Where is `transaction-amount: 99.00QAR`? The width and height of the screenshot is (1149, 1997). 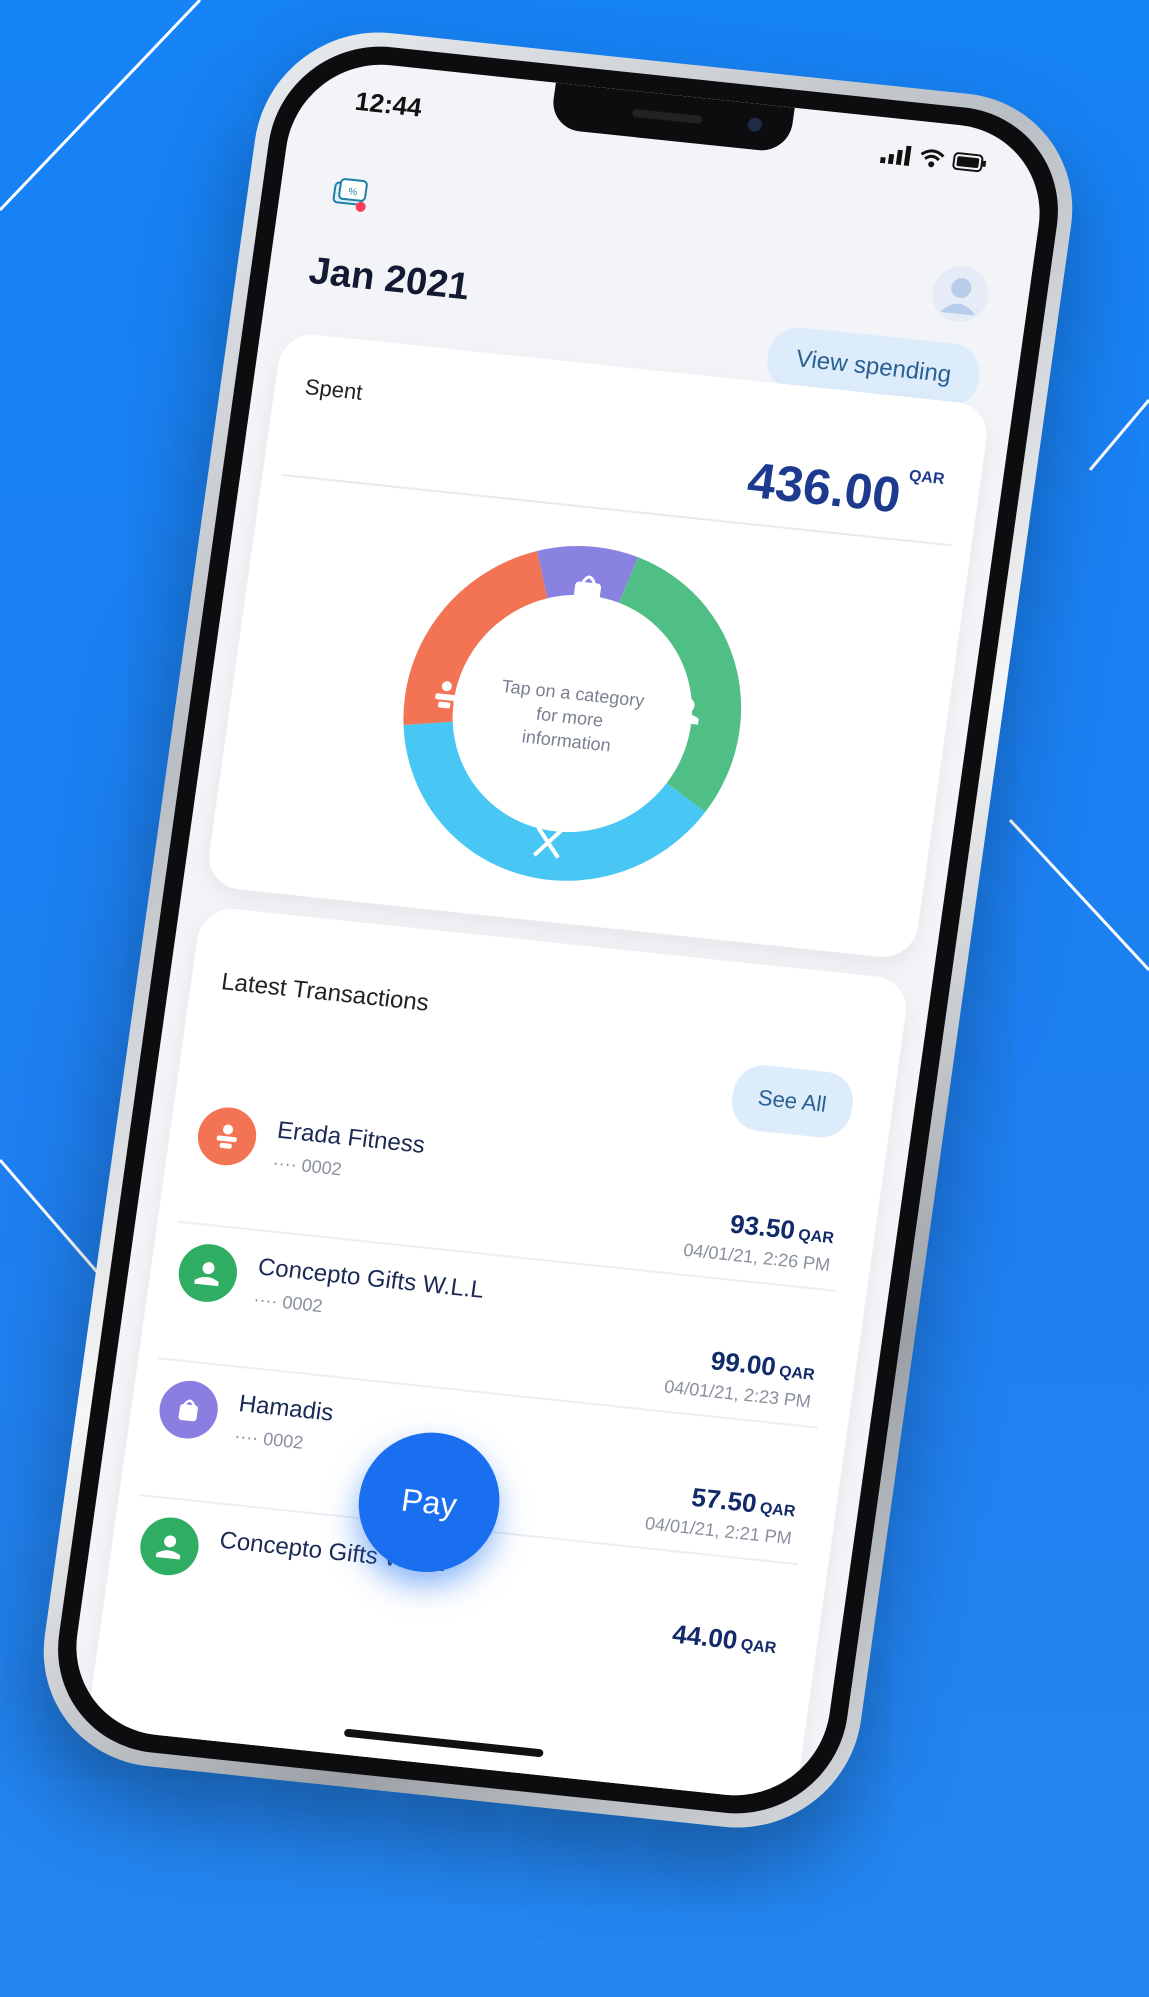 transaction-amount: 99.00QAR is located at coordinates (763, 1366).